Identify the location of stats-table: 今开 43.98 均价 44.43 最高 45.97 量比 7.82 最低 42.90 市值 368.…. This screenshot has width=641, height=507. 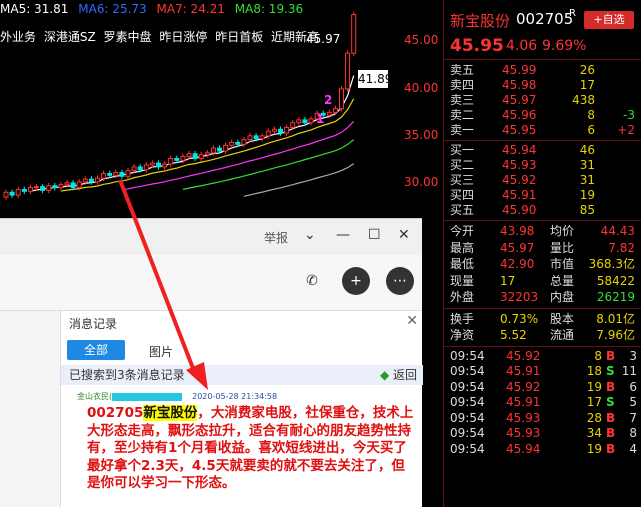
(542, 264).